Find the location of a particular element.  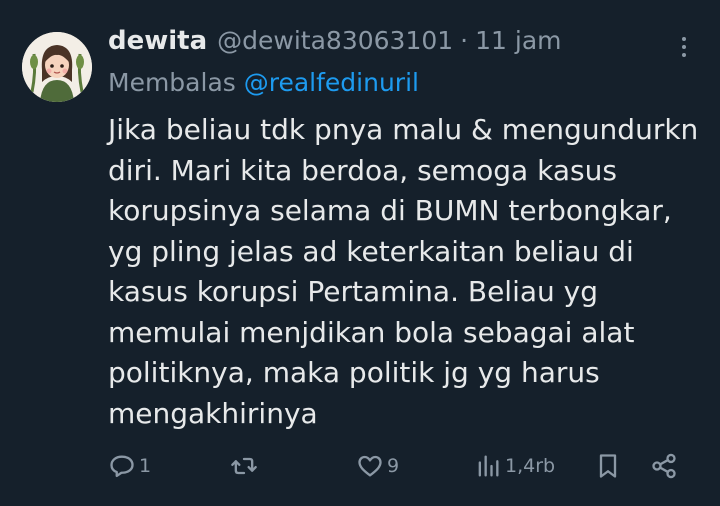

tweet-text-line: Jika beliau tdk pnya malu & mengundurkn is located at coordinates (403, 129).